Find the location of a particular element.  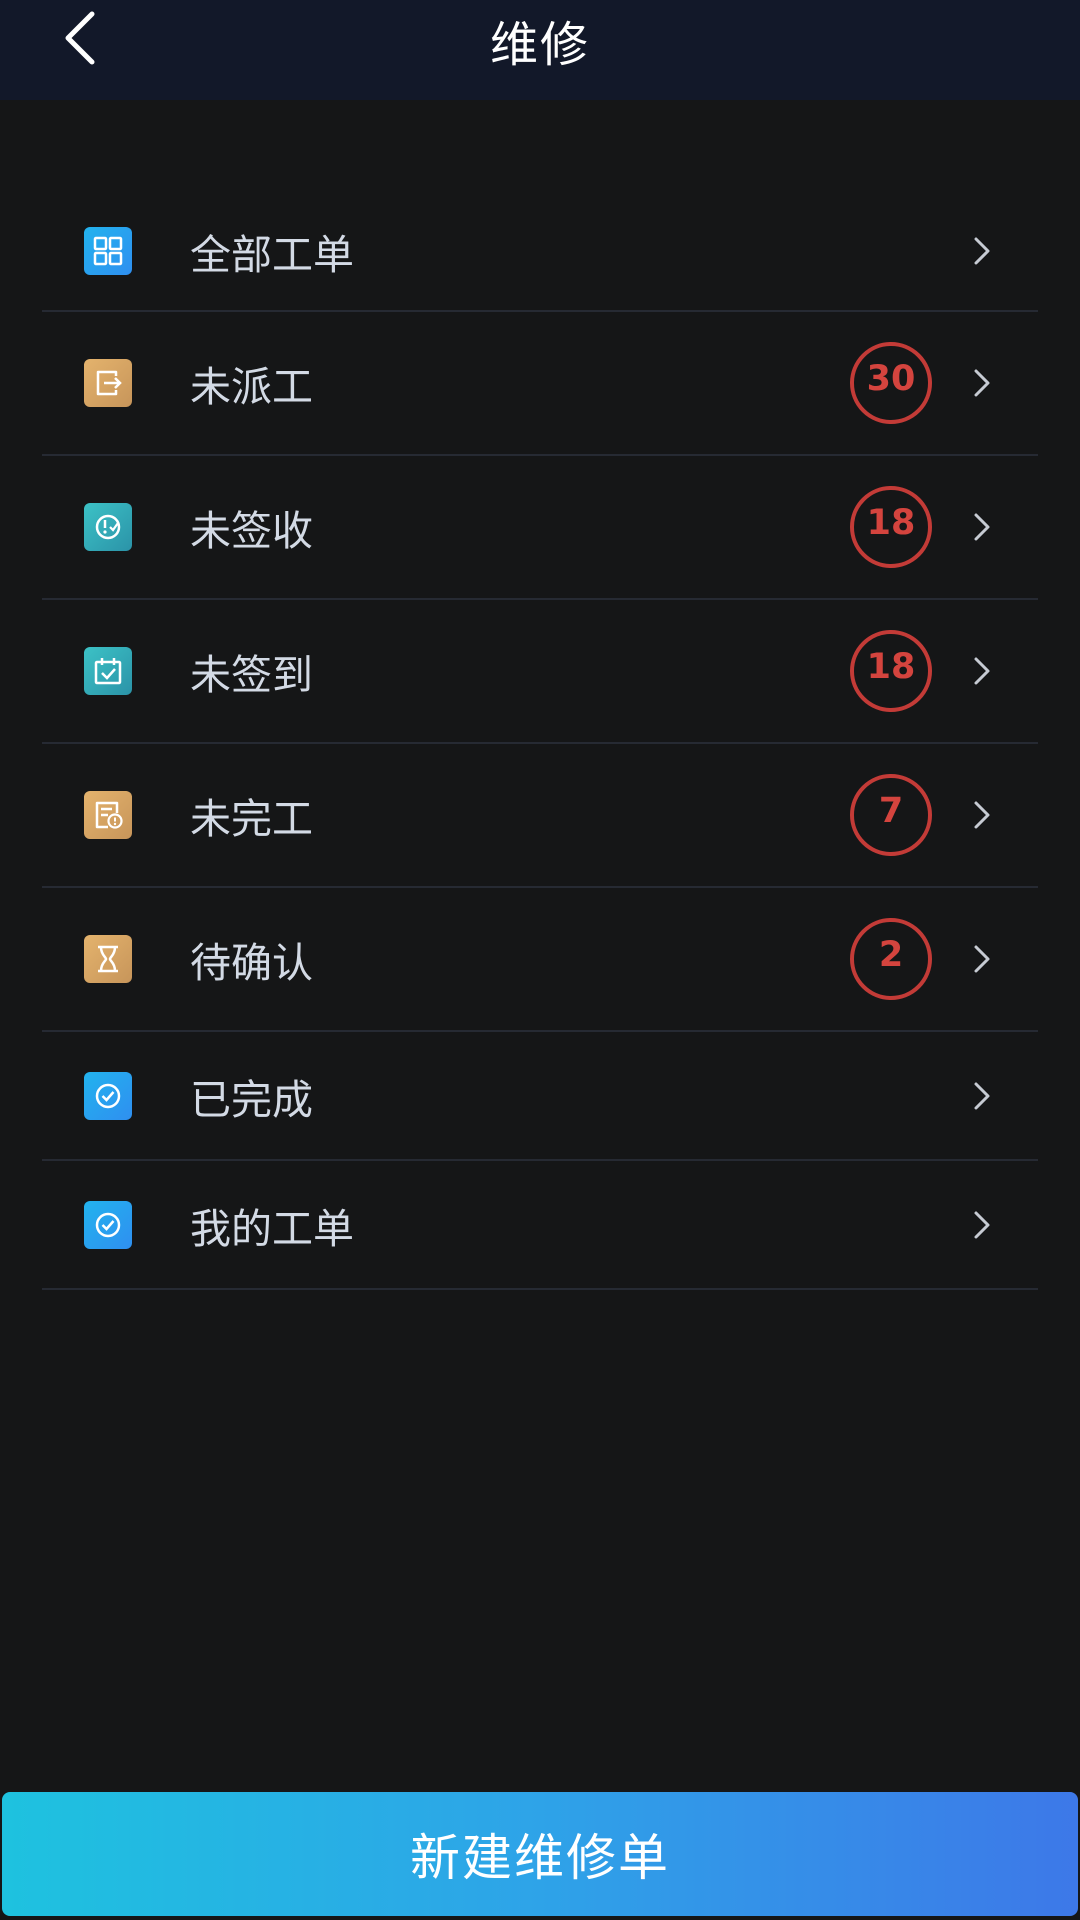

count-badge: 30 is located at coordinates (891, 383).